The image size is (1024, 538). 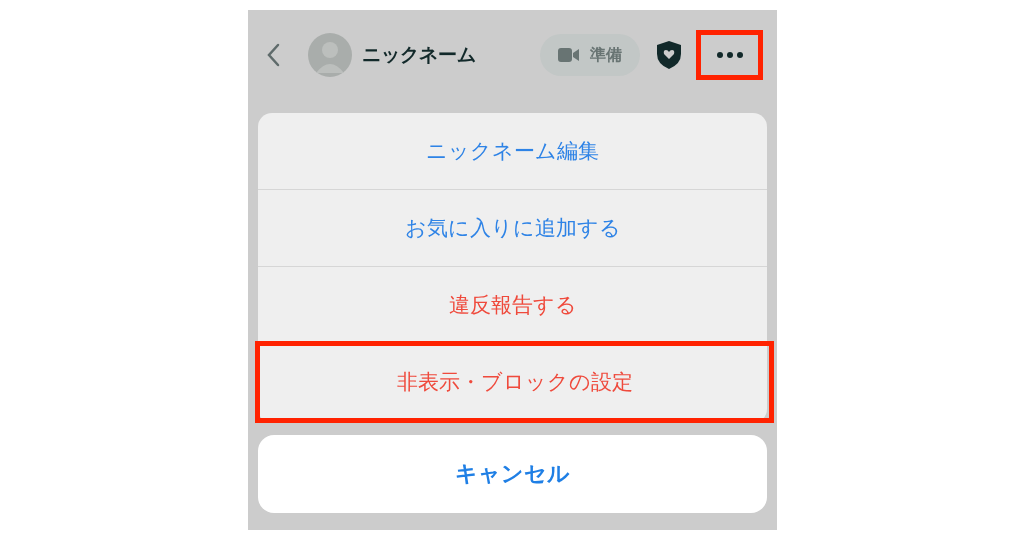 I want to click on more-icon, so click(x=729, y=55).